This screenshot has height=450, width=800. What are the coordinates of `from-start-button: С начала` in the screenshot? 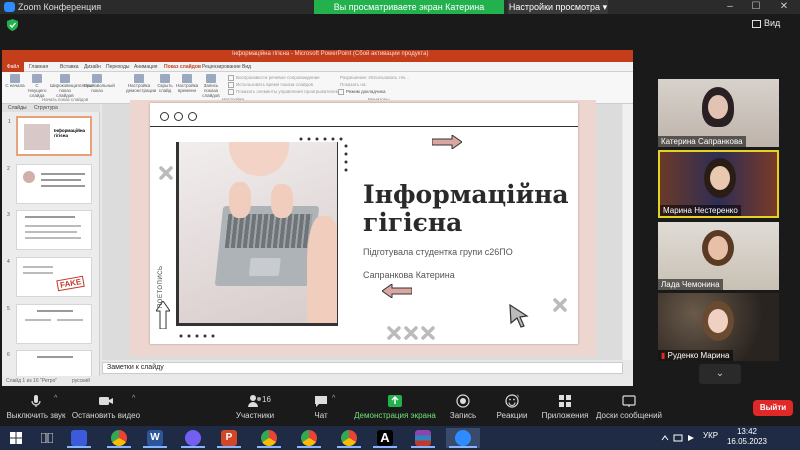 It's located at (15, 85).